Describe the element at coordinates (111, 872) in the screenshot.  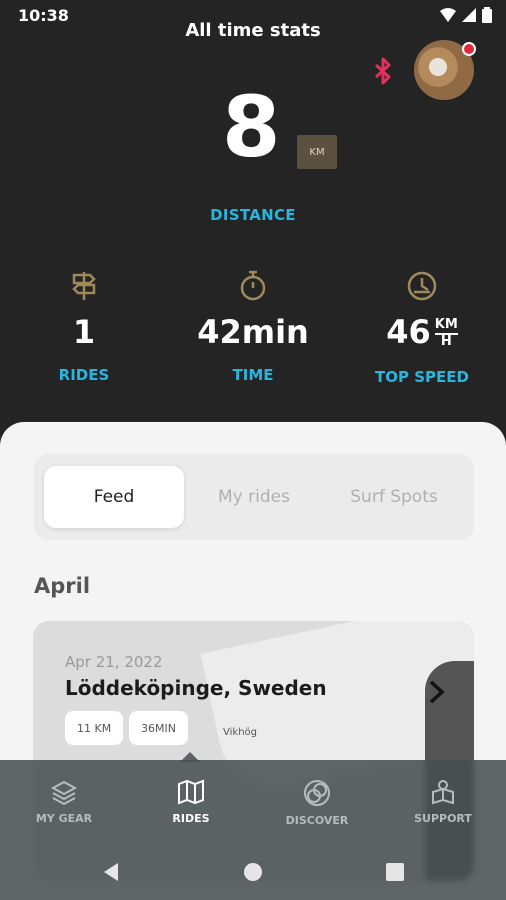
I see `back-icon` at that location.